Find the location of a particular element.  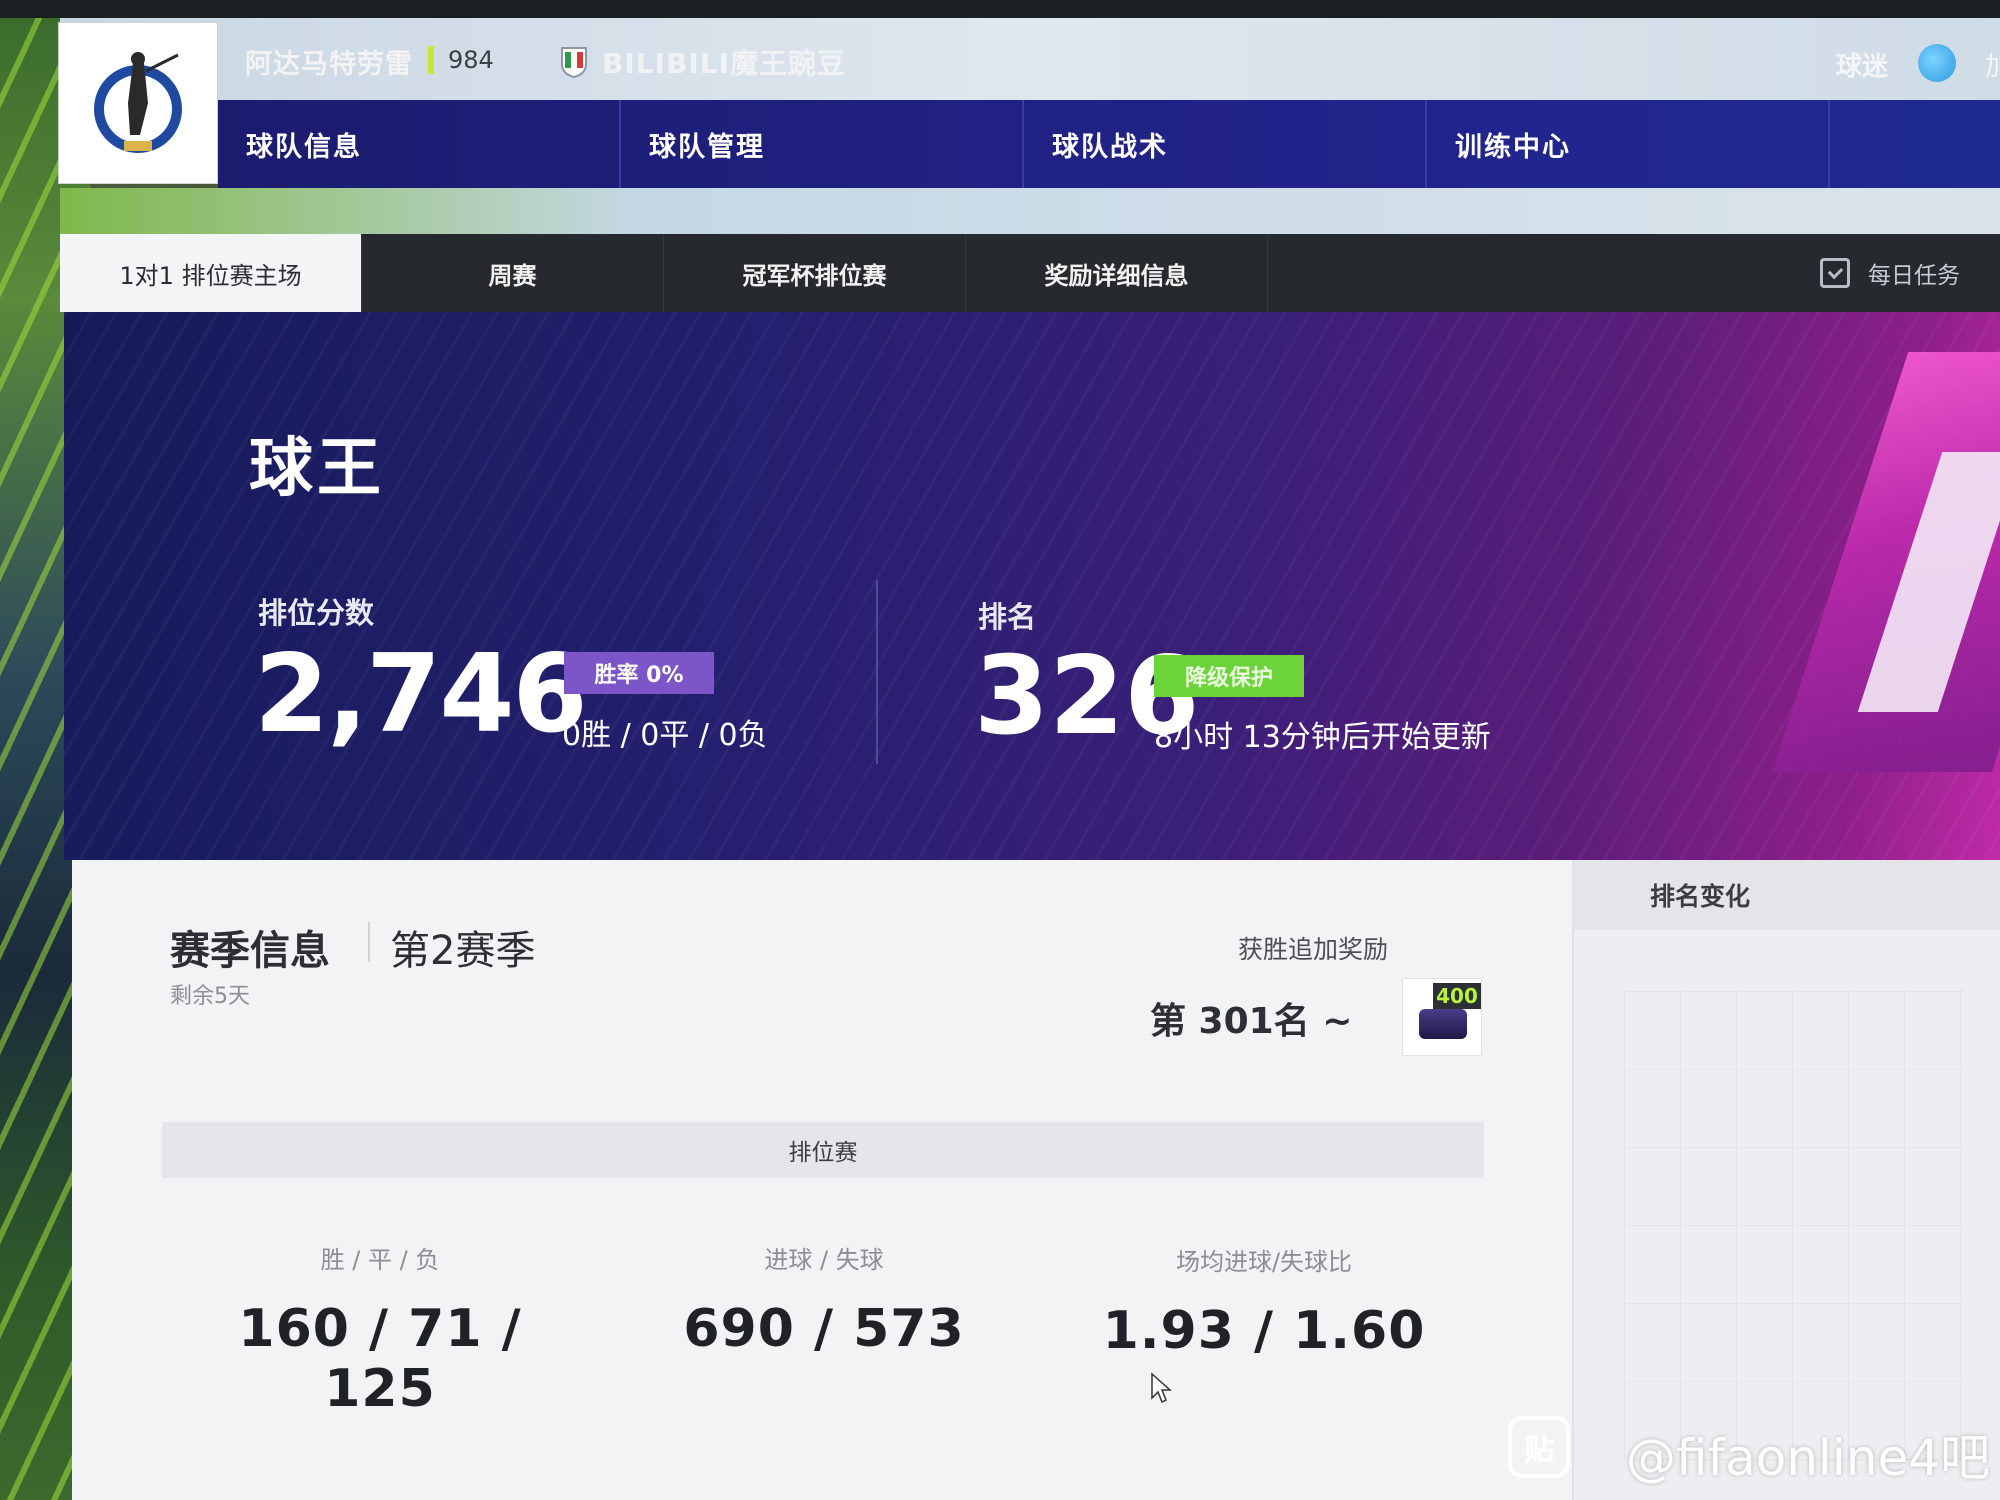

level-accent-bar is located at coordinates (431, 60).